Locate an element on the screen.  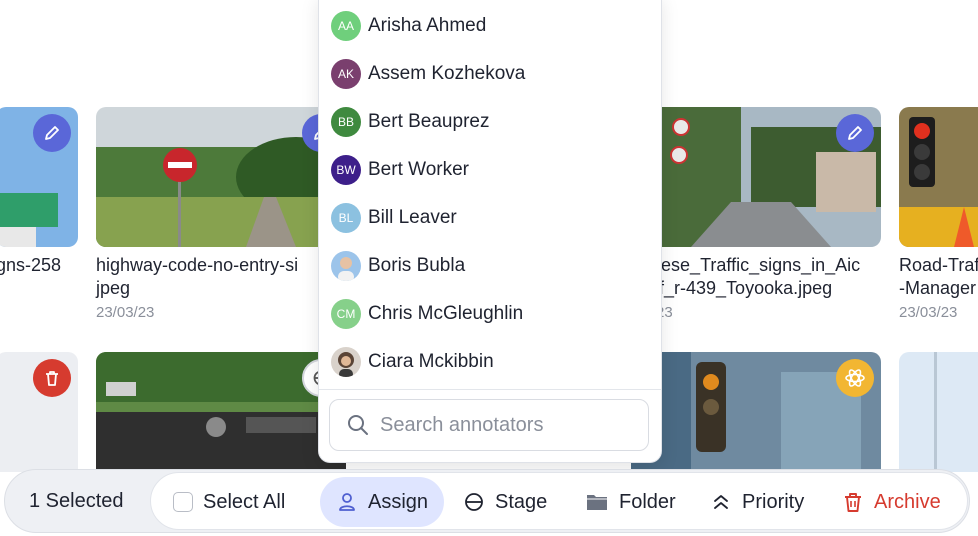
assign-label: Assign is located at coordinates (398, 501).